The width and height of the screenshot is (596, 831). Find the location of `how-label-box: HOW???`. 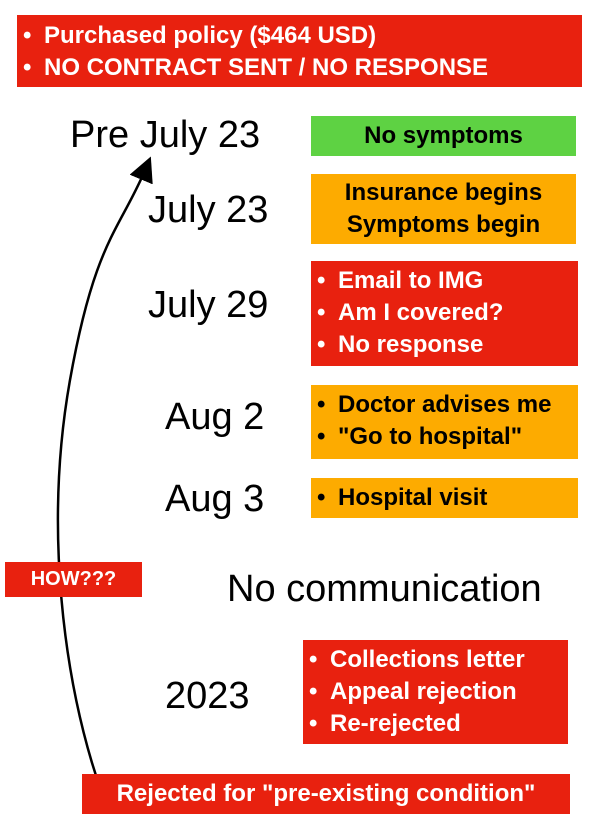

how-label-box: HOW??? is located at coordinates (73, 579).